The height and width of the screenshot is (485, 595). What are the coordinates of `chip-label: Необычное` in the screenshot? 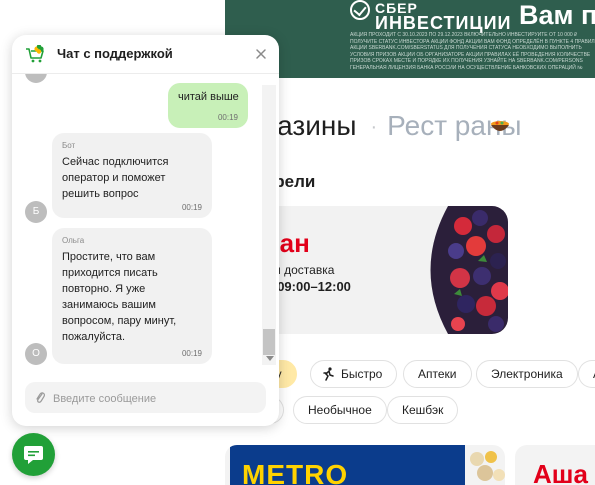 It's located at (340, 410).